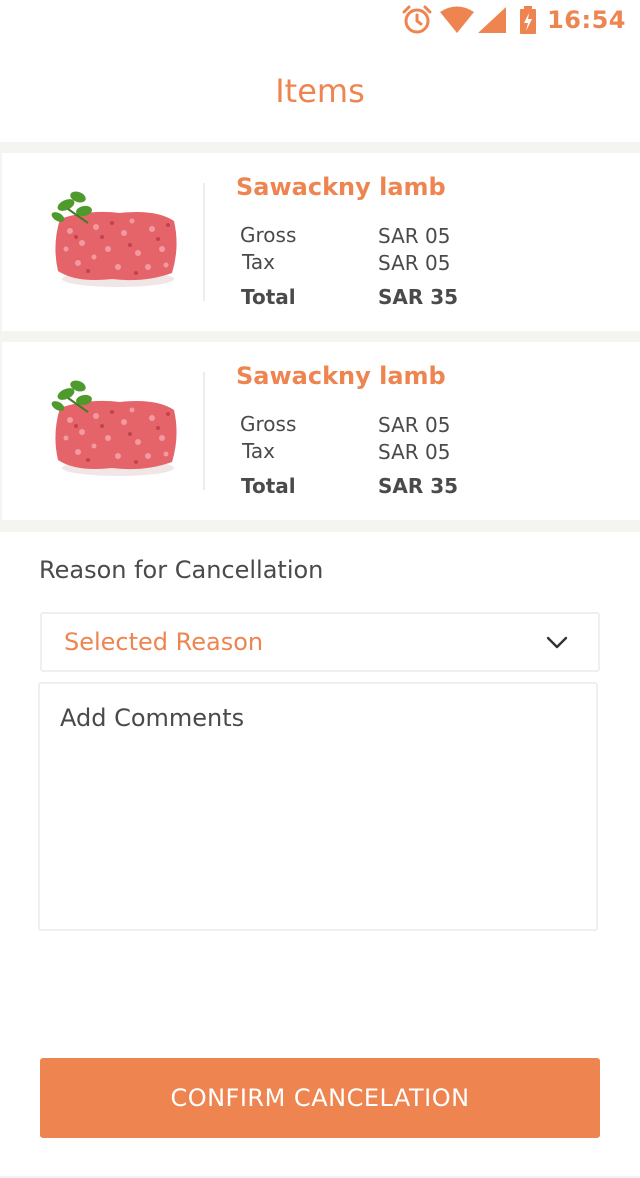 Image resolution: width=640 pixels, height=1178 pixels. I want to click on selected-reason: Selected Reason, so click(164, 642).